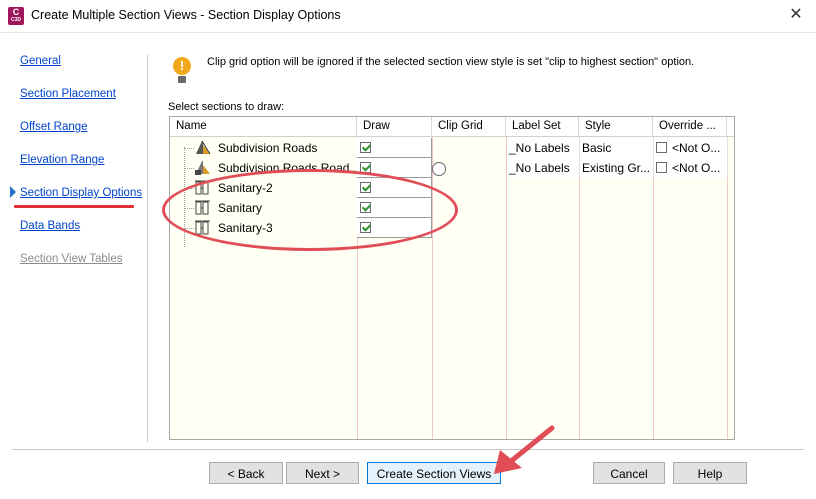  Describe the element at coordinates (203, 147) in the screenshot. I see `road-section-icon` at that location.